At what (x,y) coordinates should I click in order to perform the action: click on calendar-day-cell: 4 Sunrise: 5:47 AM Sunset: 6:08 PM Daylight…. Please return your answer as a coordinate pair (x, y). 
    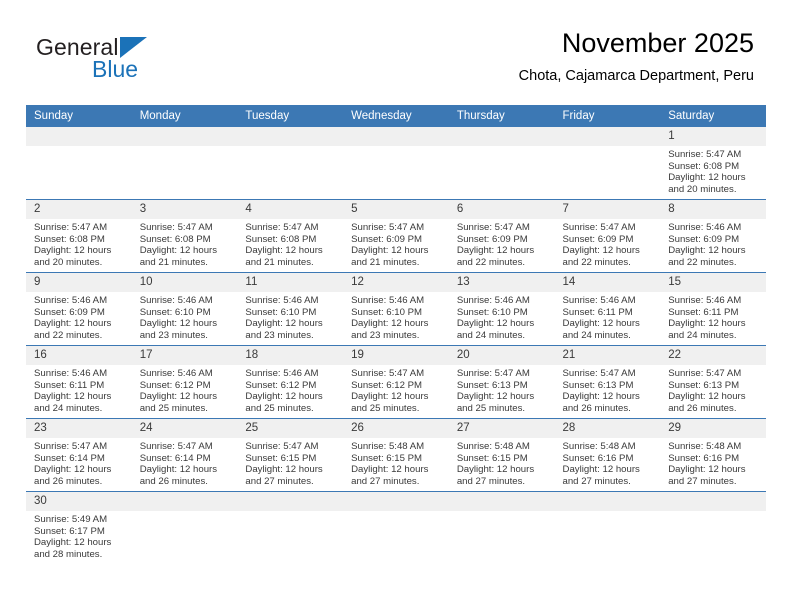
    Looking at the image, I should click on (290, 236).